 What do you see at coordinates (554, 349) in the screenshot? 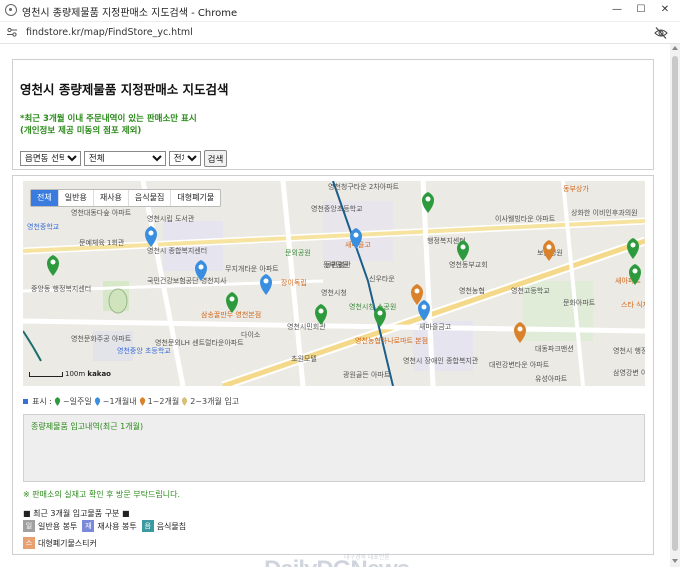
I see `map-label: 대동파크맨션` at bounding box center [554, 349].